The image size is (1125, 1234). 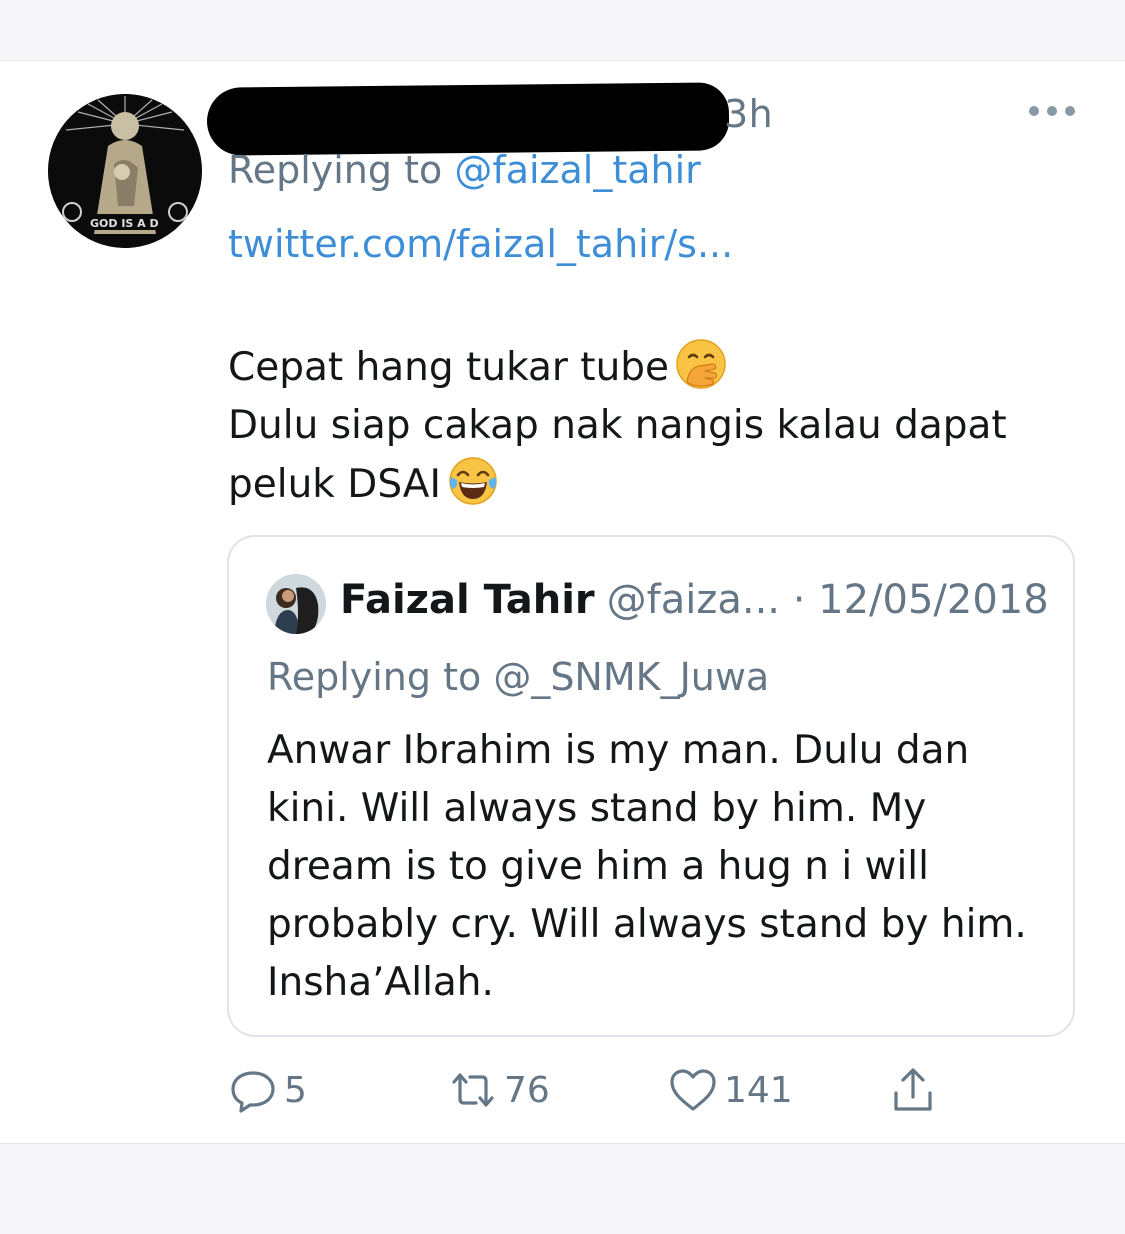 What do you see at coordinates (341, 170) in the screenshot?
I see `replying-prefix: Replying to` at bounding box center [341, 170].